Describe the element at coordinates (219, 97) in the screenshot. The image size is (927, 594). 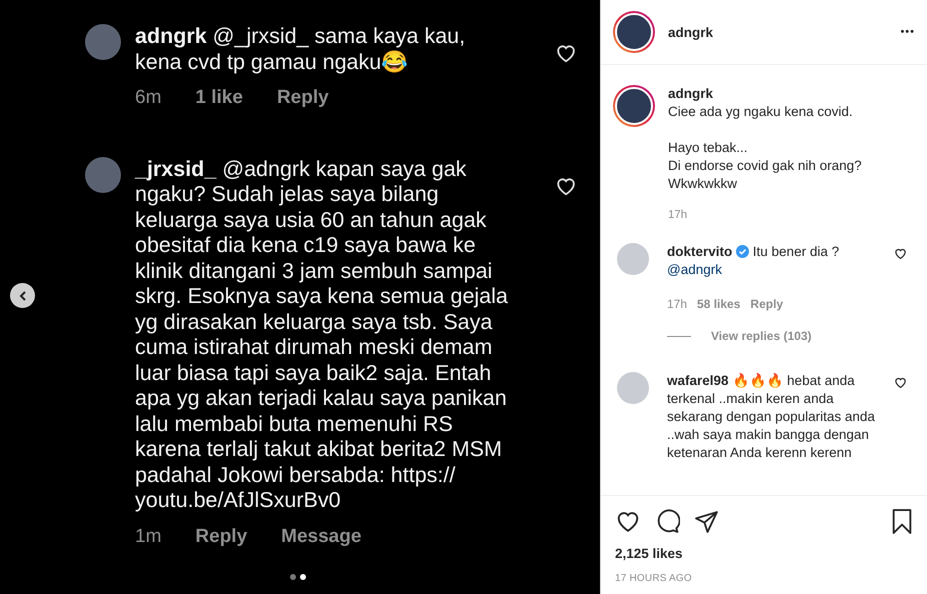
I see `comment-action: 1 like` at that location.